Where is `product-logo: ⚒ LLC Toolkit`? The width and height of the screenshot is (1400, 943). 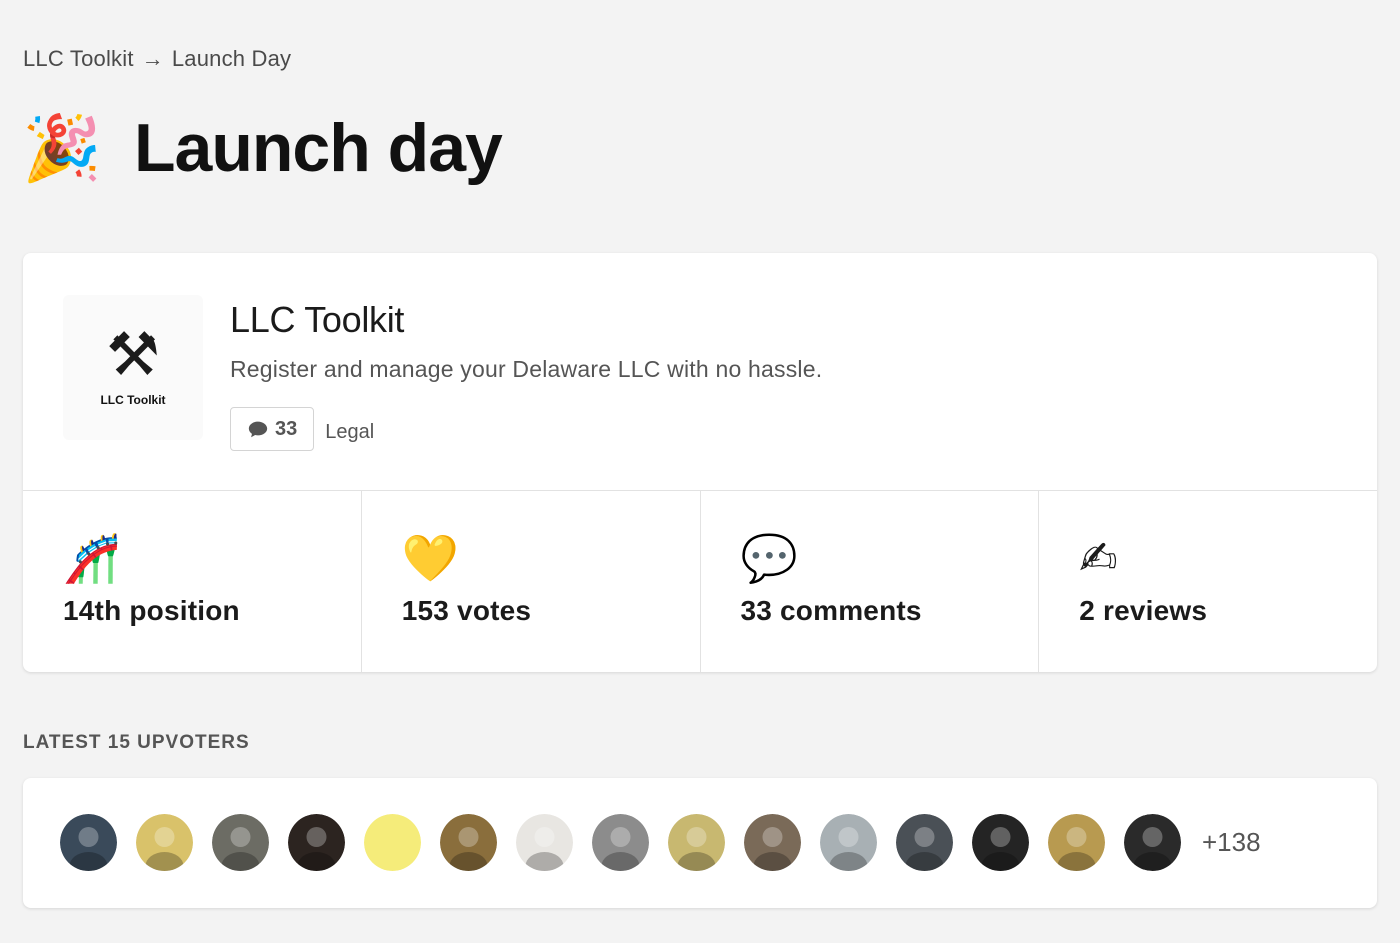 product-logo: ⚒ LLC Toolkit is located at coordinates (133, 367).